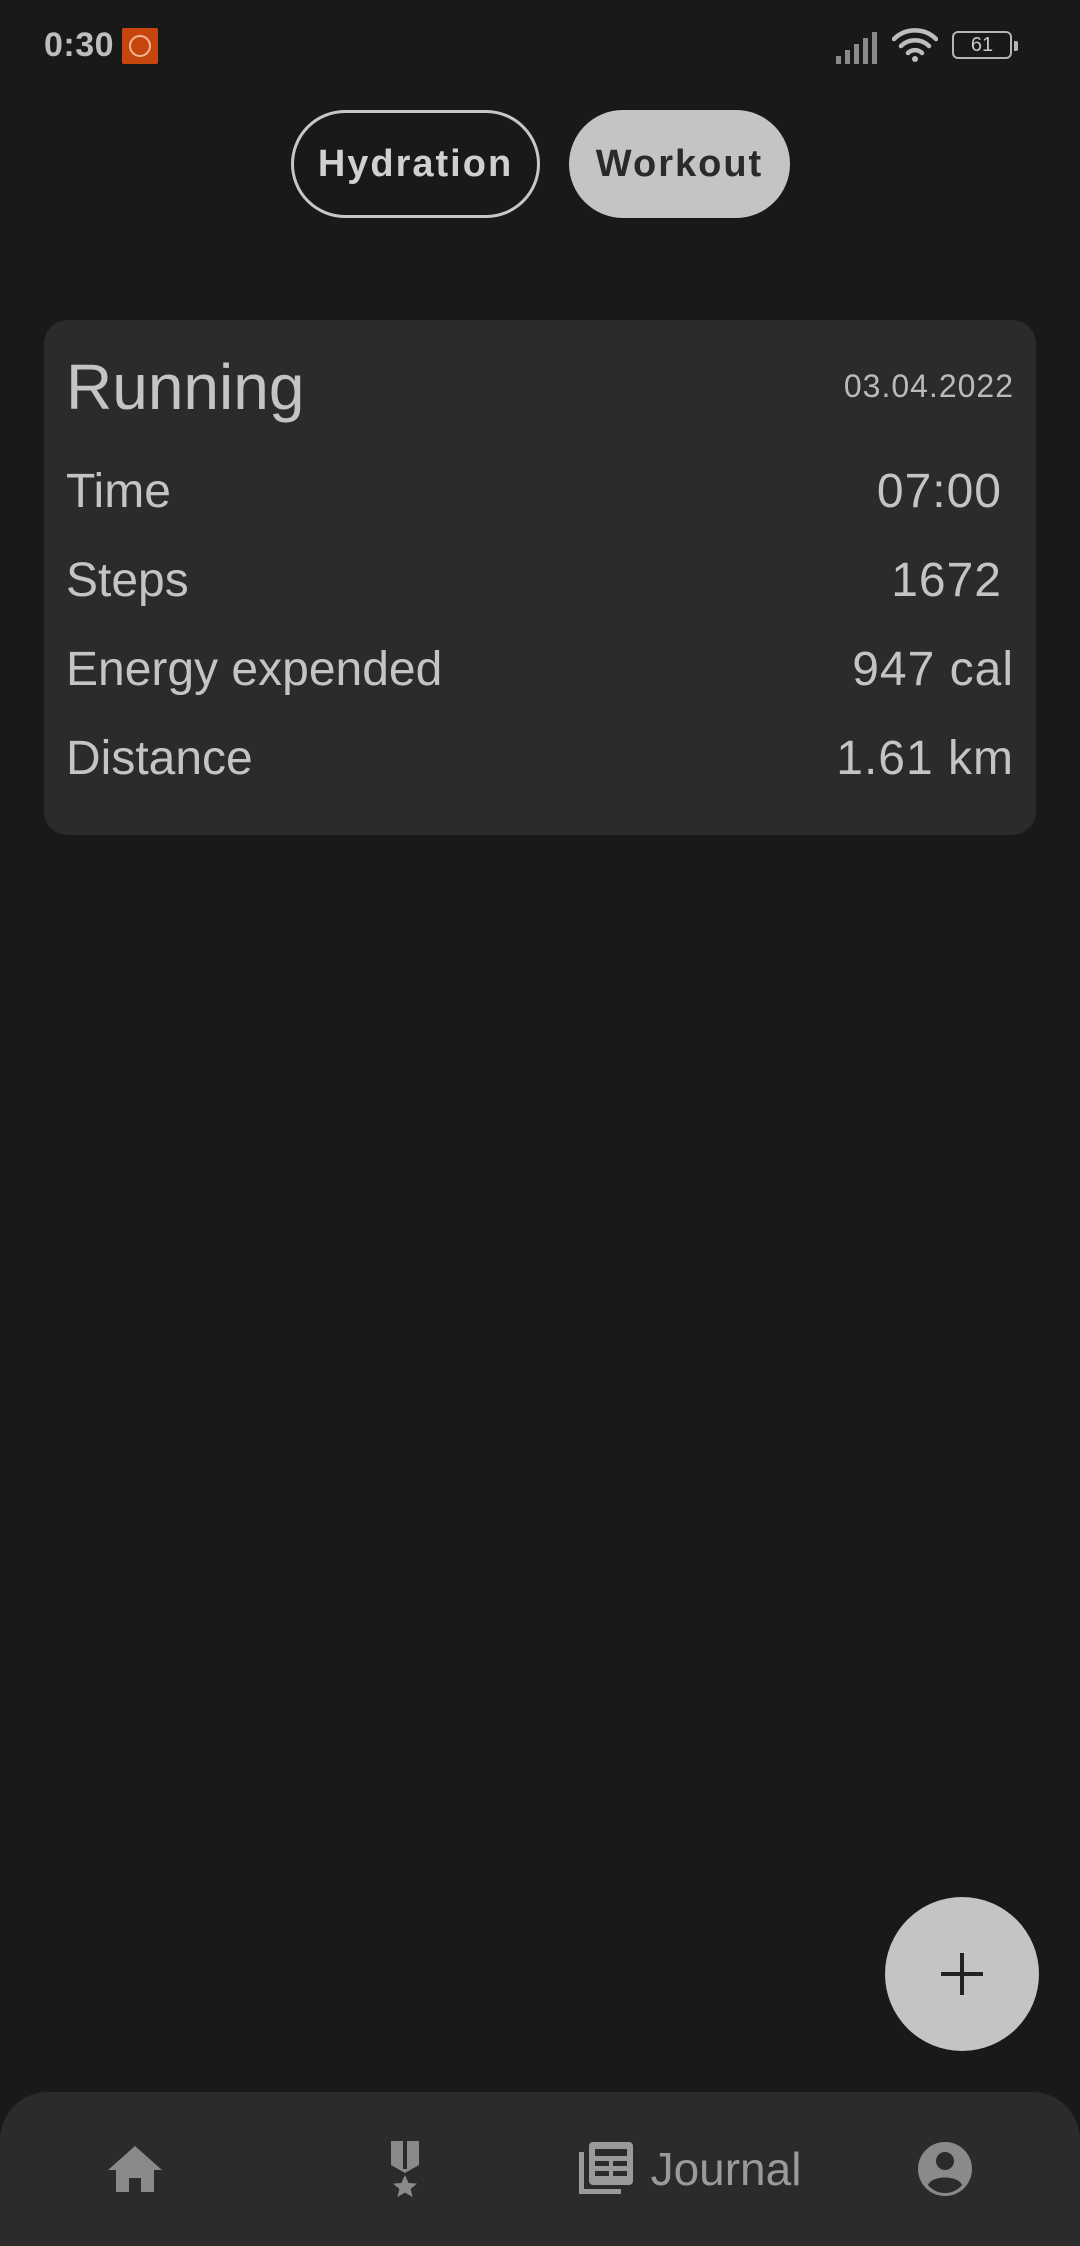 The image size is (1080, 2246). I want to click on status-time: 0:30, so click(79, 45).